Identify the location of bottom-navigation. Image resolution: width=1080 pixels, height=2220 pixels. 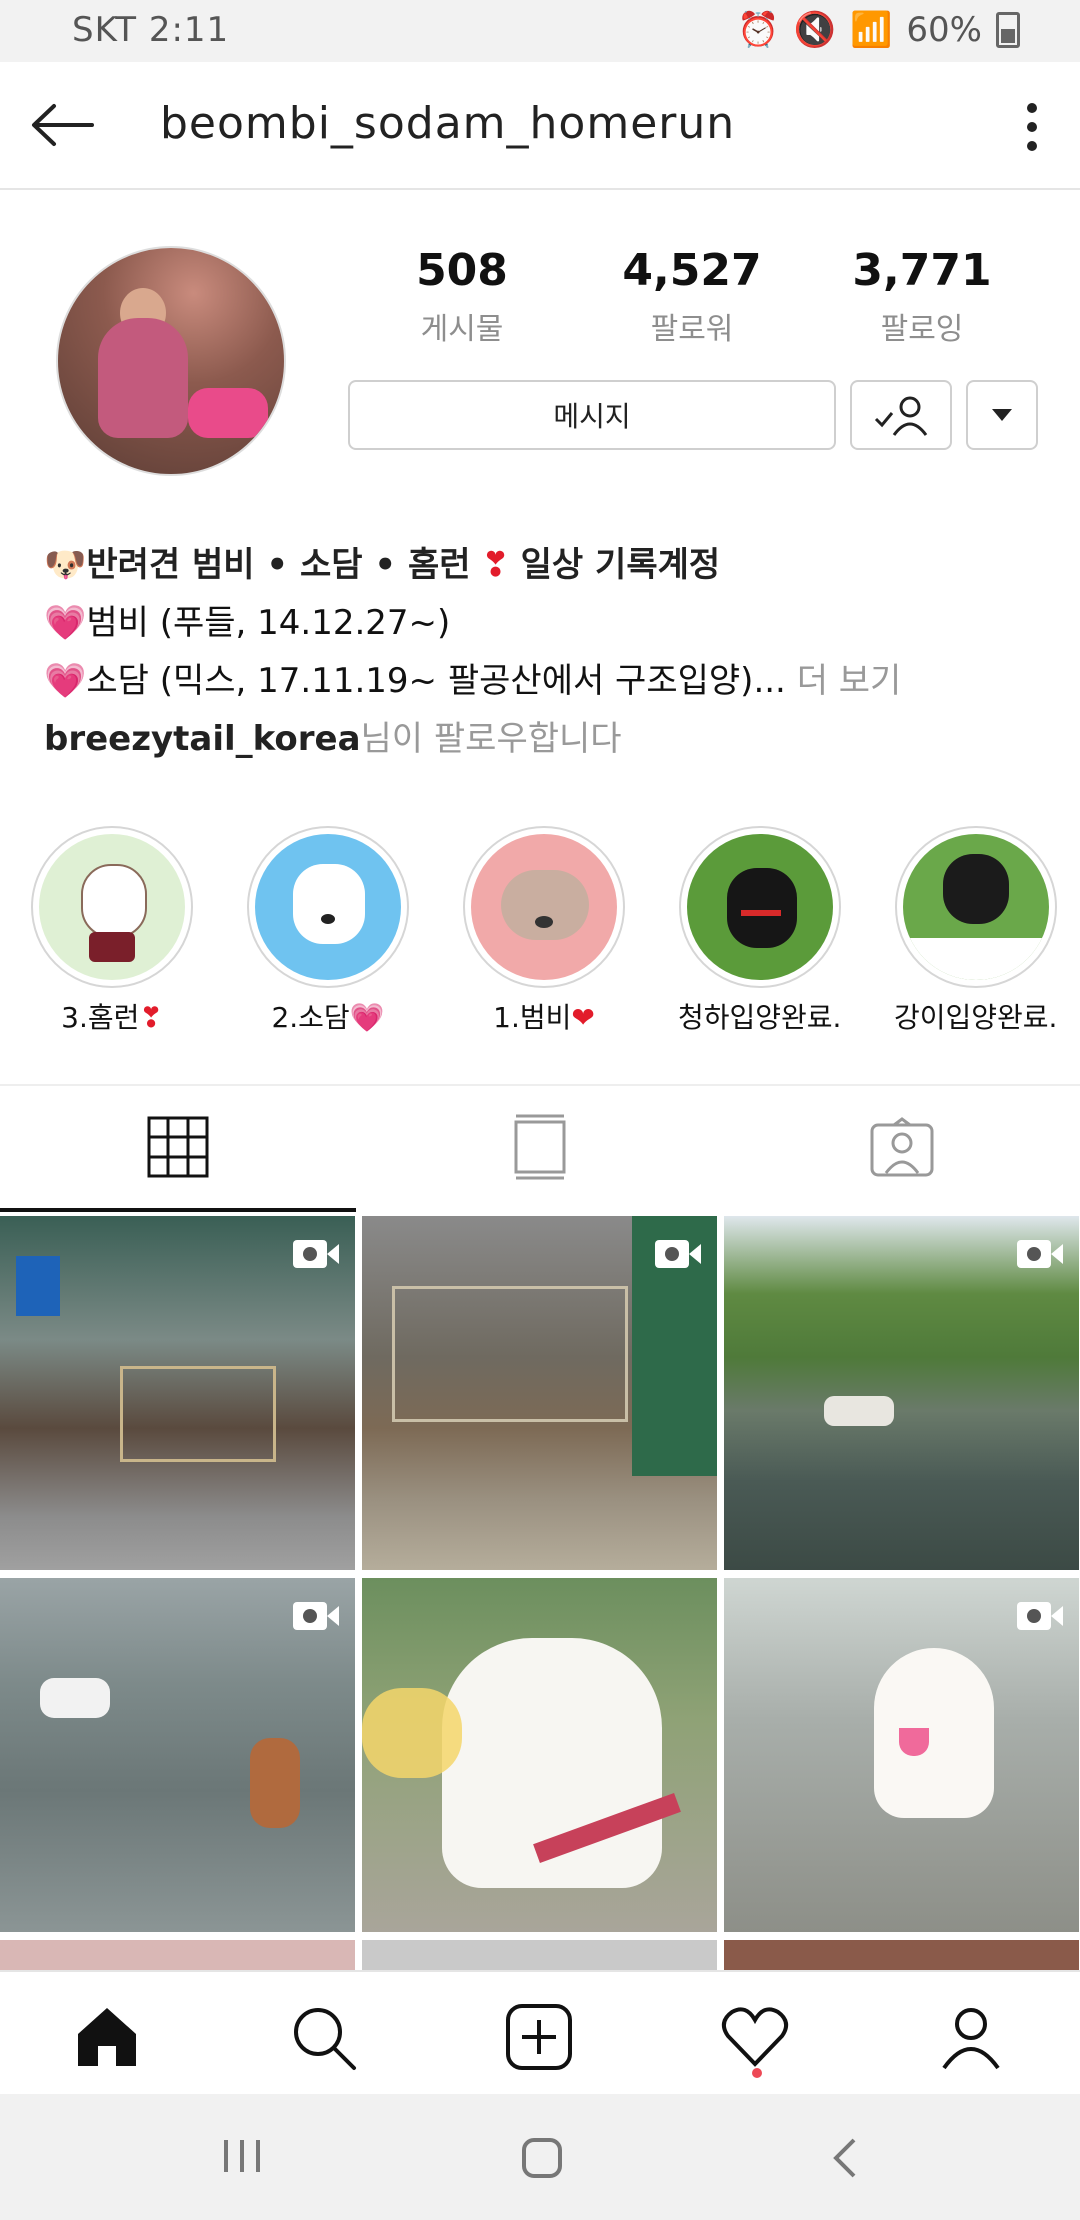
(540, 2032).